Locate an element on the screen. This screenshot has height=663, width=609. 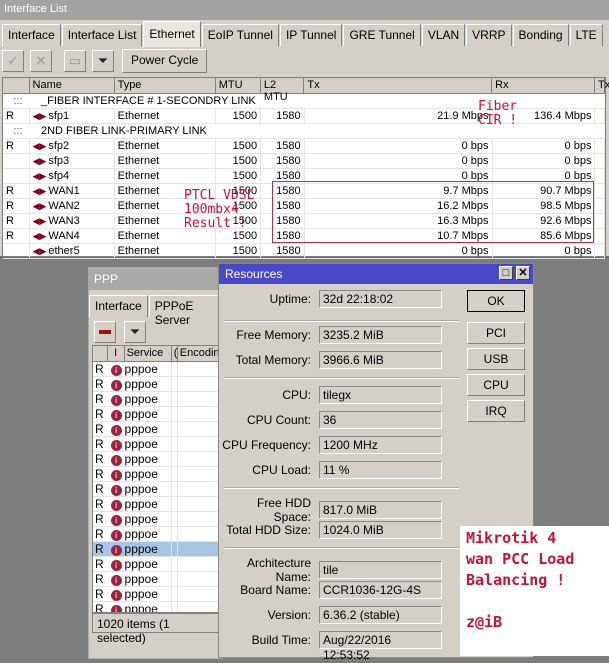
tab-ethernet: Ethernet is located at coordinates (172, 34).